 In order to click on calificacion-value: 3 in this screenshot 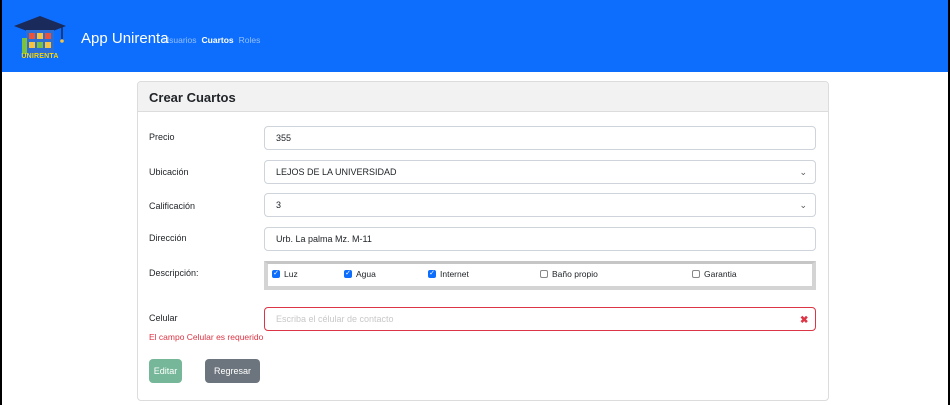, I will do `click(279, 205)`.